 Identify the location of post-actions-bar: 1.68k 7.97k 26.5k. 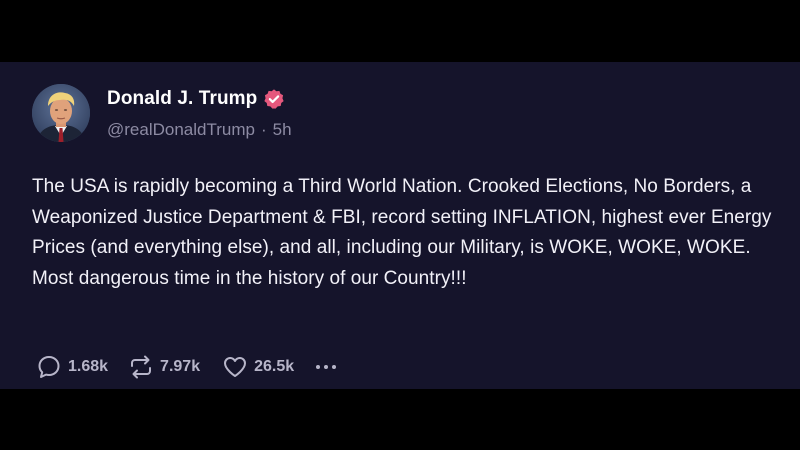
(186, 367).